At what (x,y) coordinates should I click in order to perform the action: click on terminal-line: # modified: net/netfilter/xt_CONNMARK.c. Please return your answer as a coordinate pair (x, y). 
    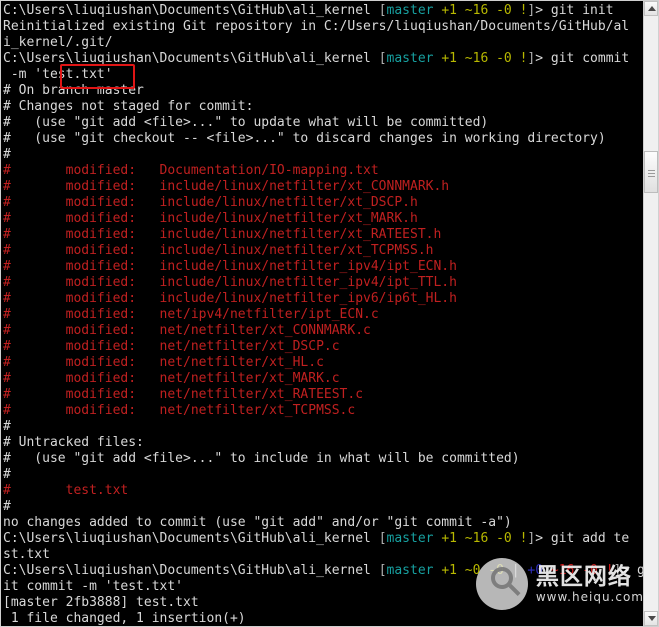
    Looking at the image, I should click on (323, 331).